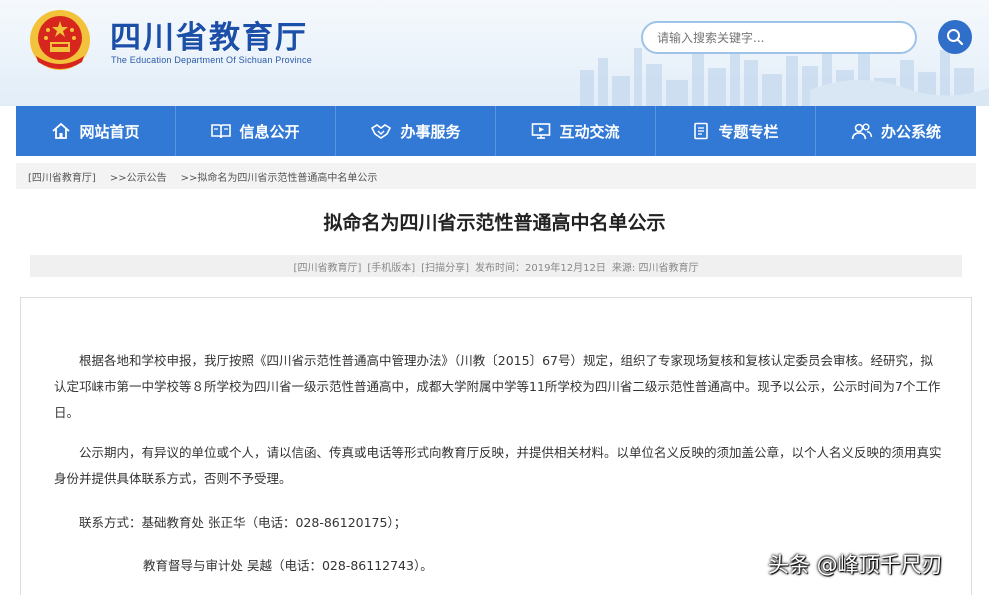  I want to click on search-input, so click(779, 37).